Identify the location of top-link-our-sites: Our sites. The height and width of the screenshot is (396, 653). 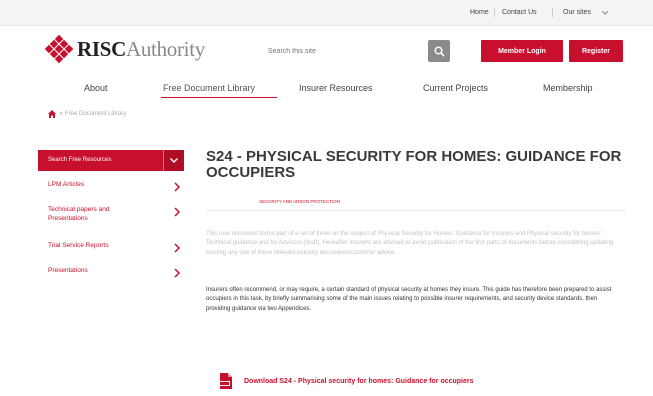
(577, 12).